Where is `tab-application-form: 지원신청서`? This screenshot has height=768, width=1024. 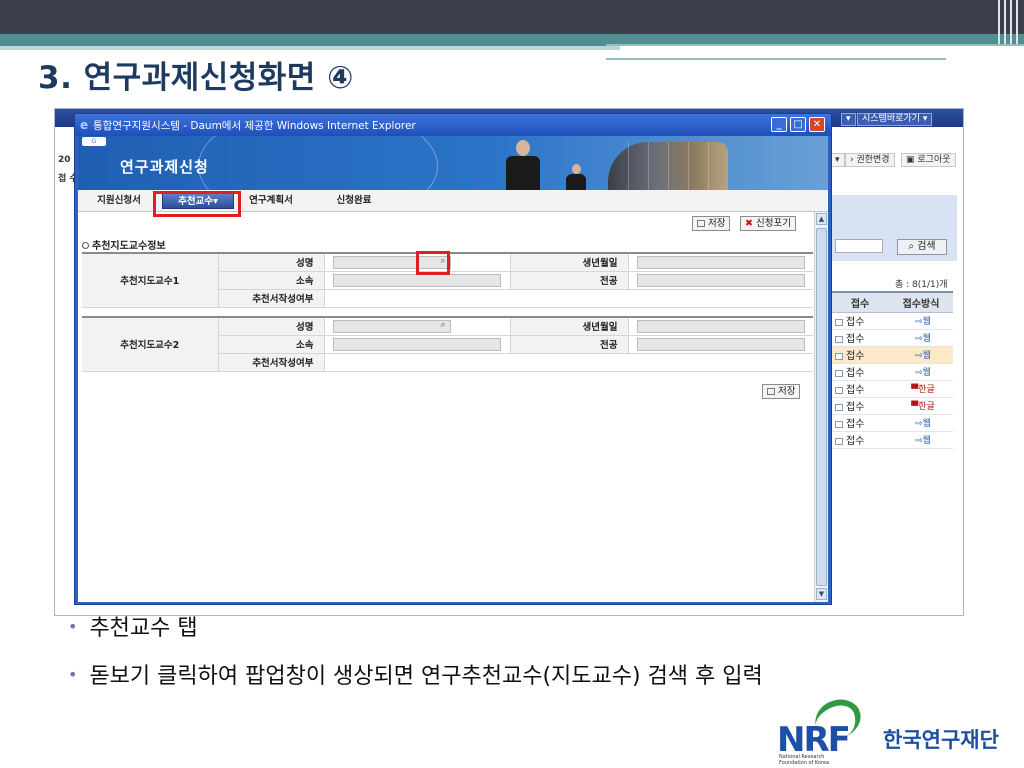 tab-application-form: 지원신청서 is located at coordinates (119, 201).